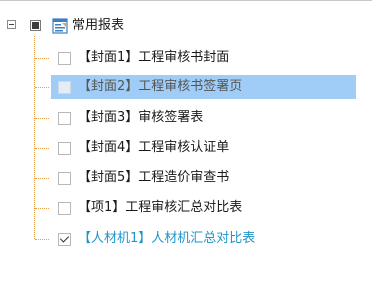 This screenshot has height=300, width=372. Describe the element at coordinates (98, 25) in the screenshot. I see `tree-root-label: 常用报表` at that location.